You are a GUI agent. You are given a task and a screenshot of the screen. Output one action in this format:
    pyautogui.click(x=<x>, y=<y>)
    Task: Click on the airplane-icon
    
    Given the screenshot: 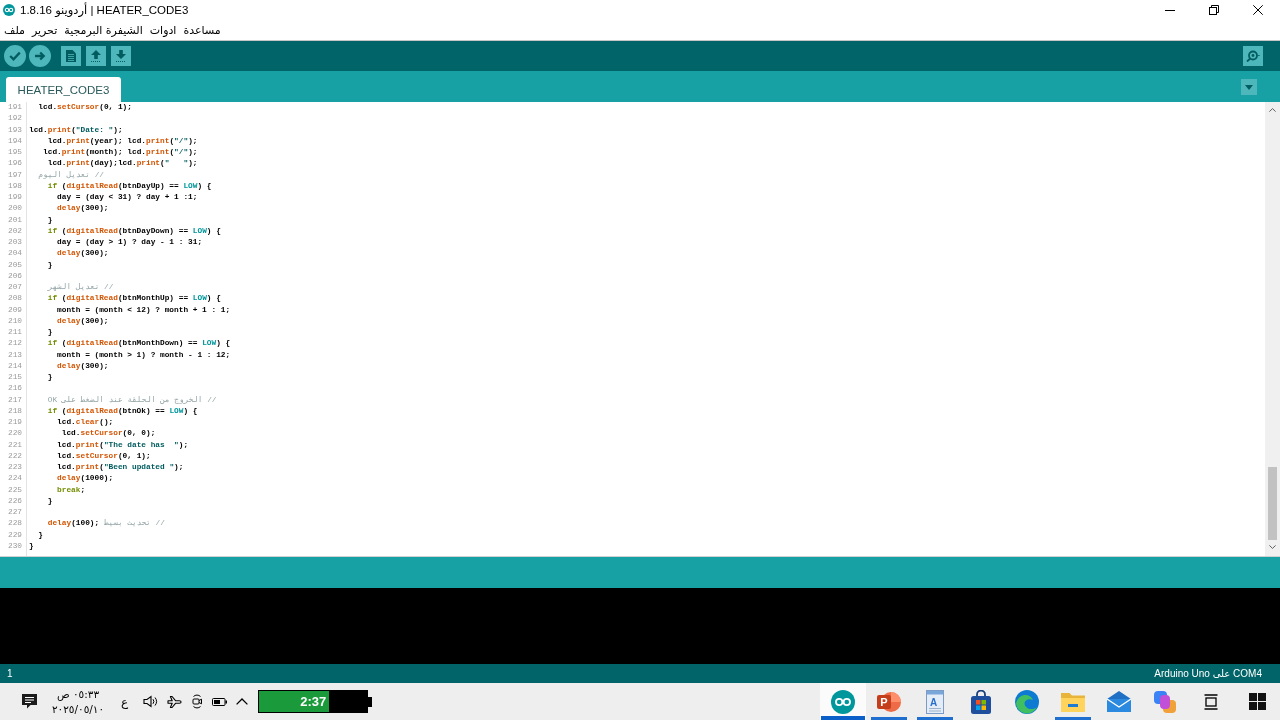 What is the action you would take?
    pyautogui.click(x=175, y=701)
    